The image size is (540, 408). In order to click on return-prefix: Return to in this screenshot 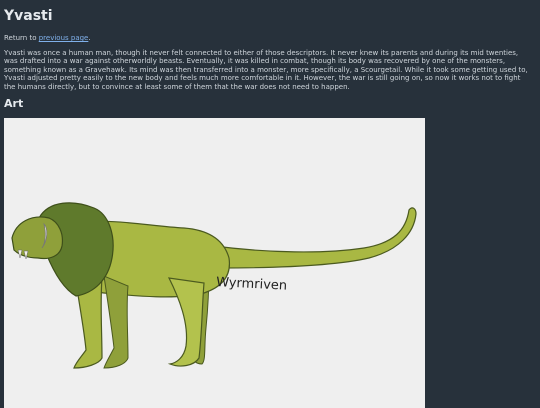, I will do `click(21, 38)`.